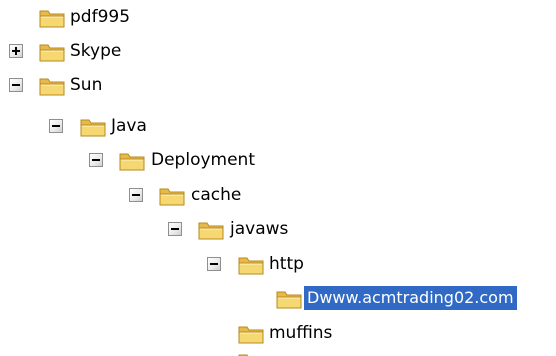 The image size is (556, 356). Describe the element at coordinates (300, 354) in the screenshot. I see `partial-label-fragment` at that location.